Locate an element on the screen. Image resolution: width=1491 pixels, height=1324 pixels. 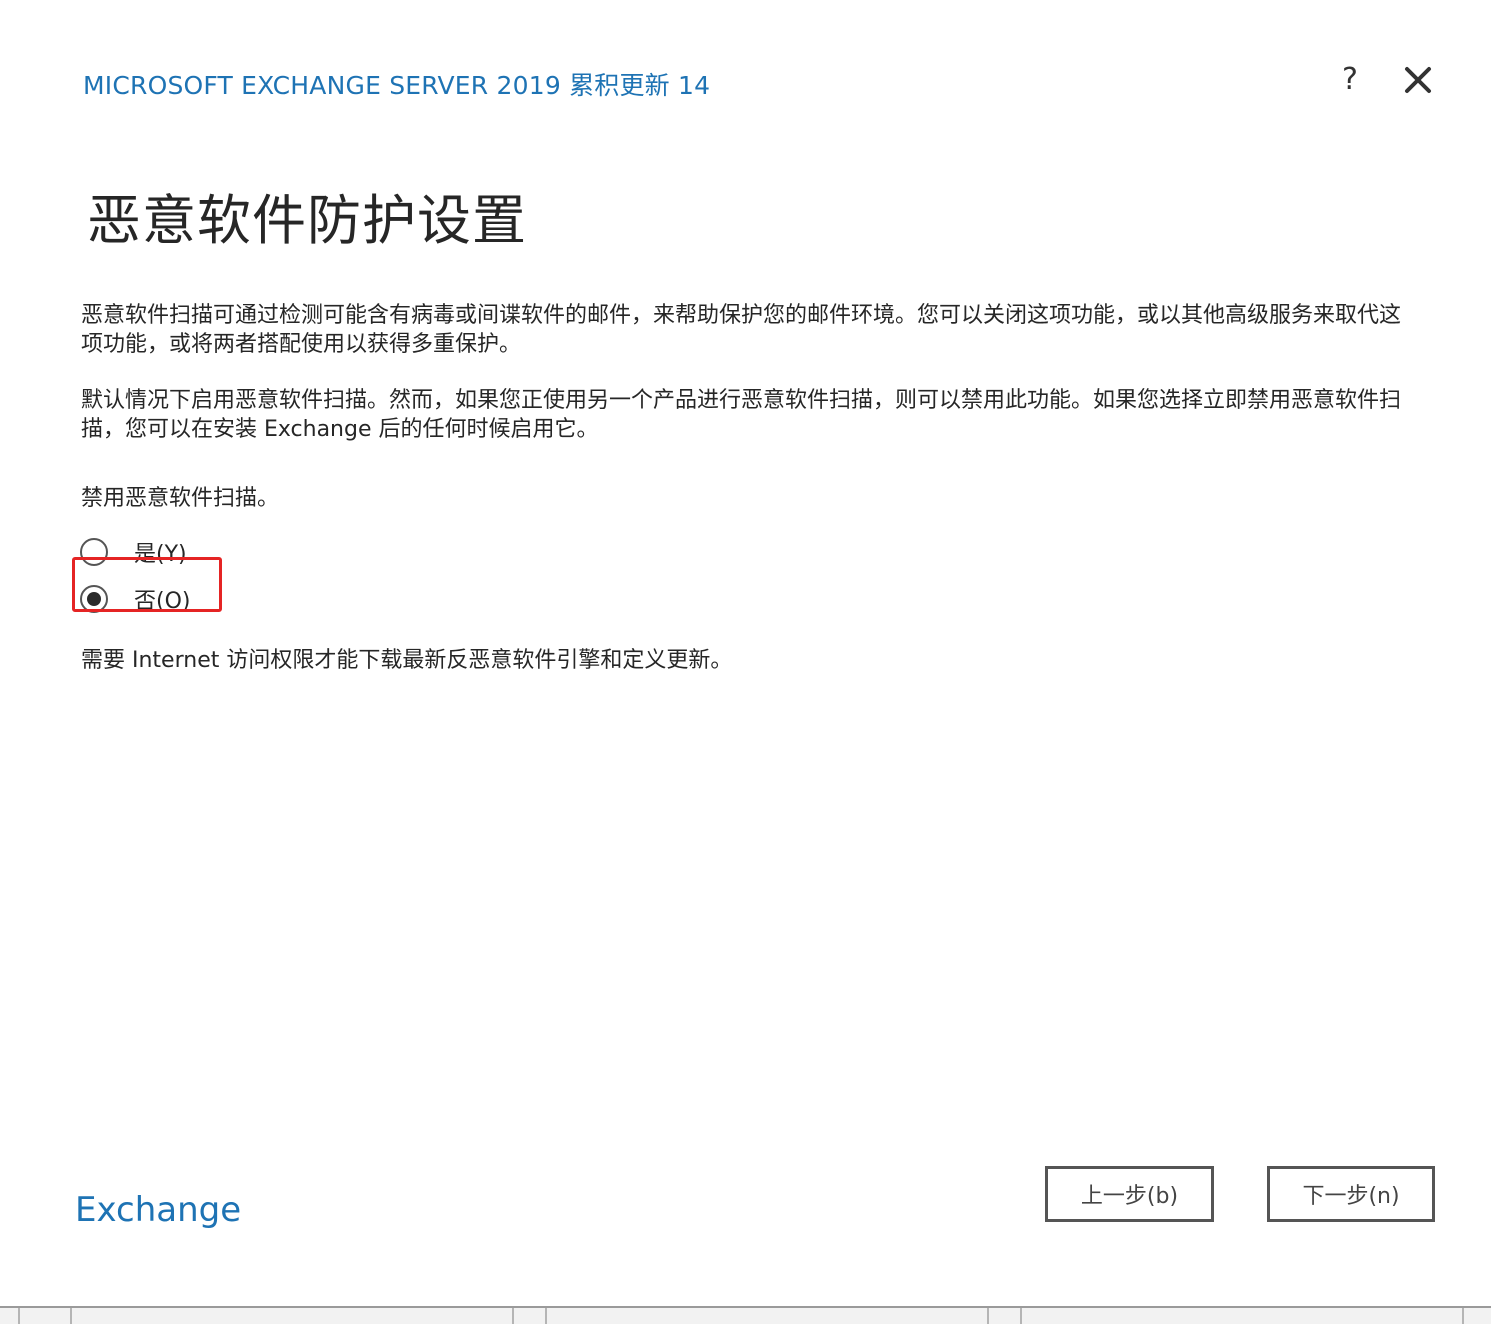
radio-dot is located at coordinates (94, 599).